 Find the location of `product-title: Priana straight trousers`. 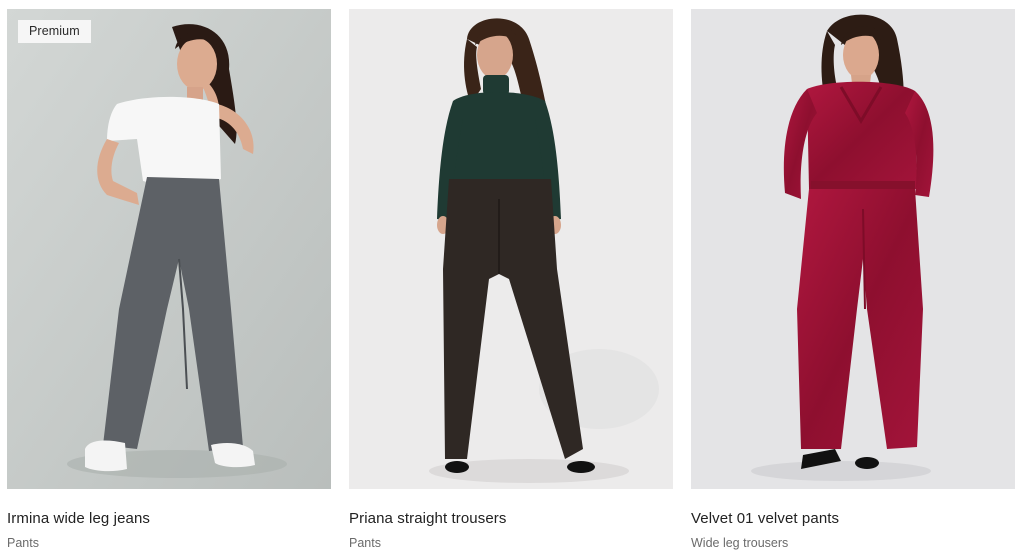

product-title: Priana straight trousers is located at coordinates (427, 518).